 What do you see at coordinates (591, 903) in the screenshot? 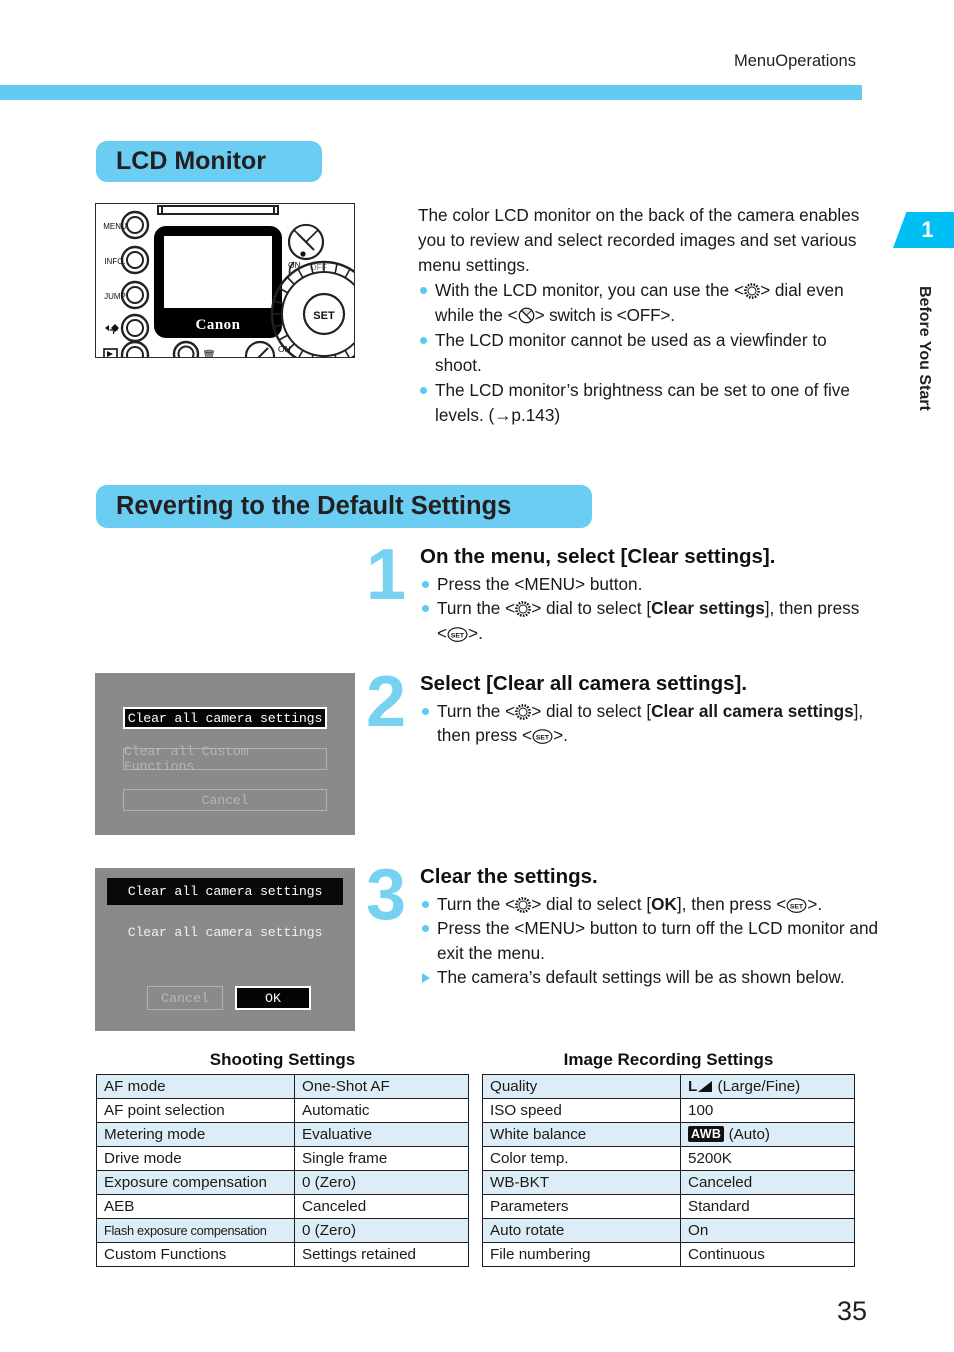
I see `step3-b1-t1: > dial to select [` at bounding box center [591, 903].